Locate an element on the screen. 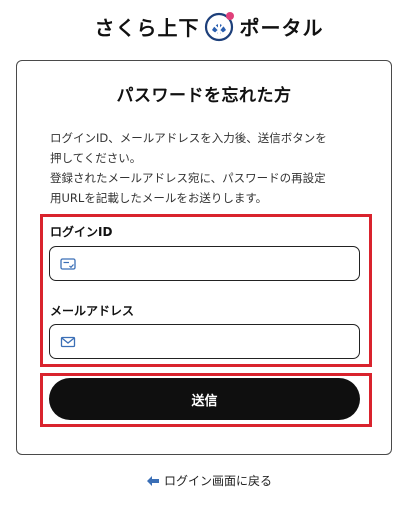 The height and width of the screenshot is (505, 418). email-label: メールアドレス is located at coordinates (92, 311).